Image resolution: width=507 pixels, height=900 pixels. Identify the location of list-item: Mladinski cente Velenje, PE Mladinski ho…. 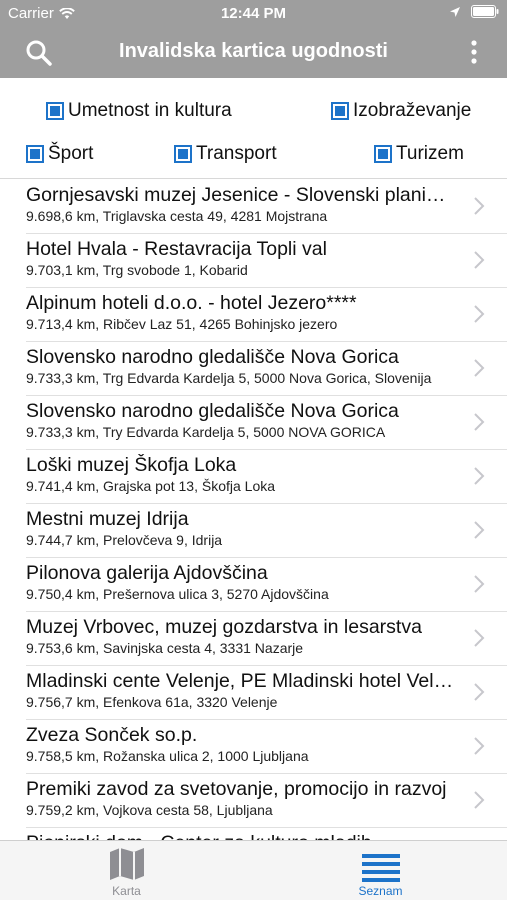
(266, 693).